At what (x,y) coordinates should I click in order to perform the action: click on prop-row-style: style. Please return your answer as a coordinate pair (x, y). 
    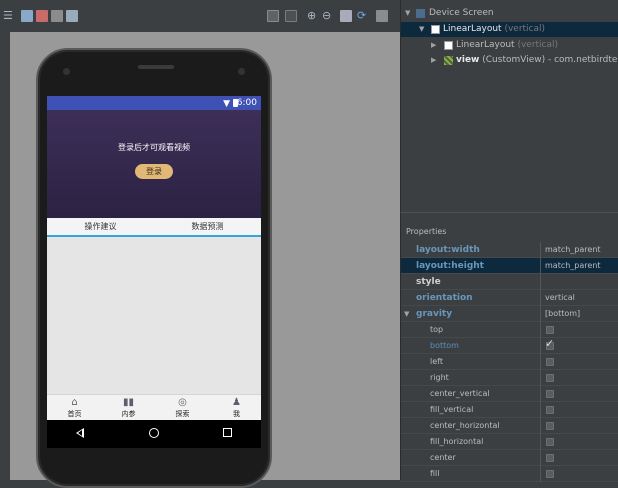
    Looking at the image, I should click on (509, 282).